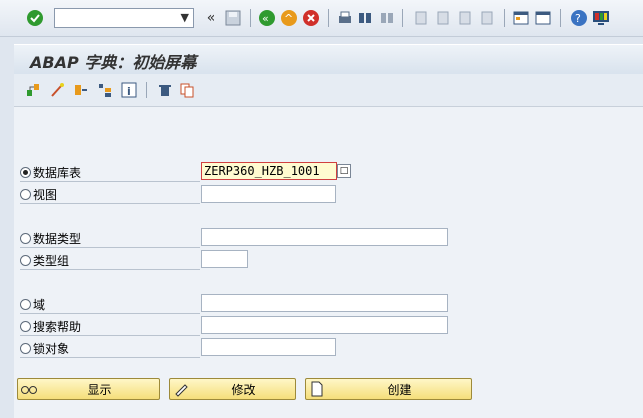 This screenshot has width=643, height=418. Describe the element at coordinates (487, 18) in the screenshot. I see `last-page-icon` at that location.